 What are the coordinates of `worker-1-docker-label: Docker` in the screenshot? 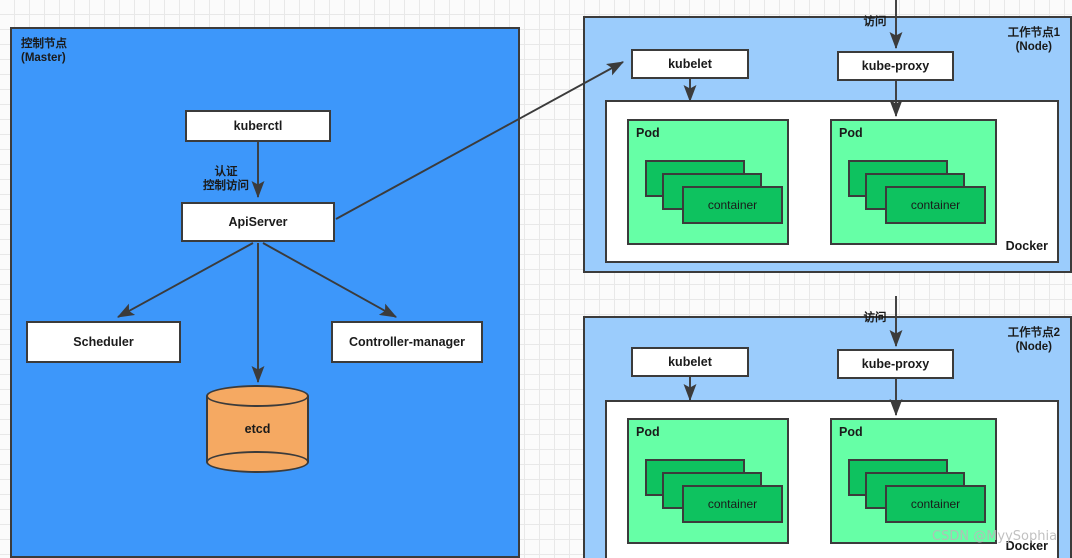 It's located at (1026, 246).